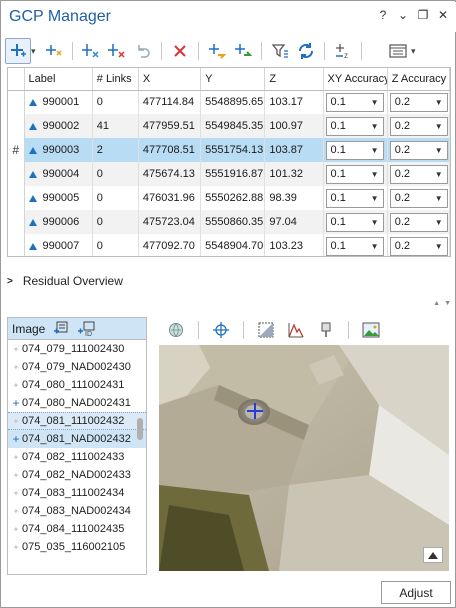 Image resolution: width=456 pixels, height=608 pixels. What do you see at coordinates (436, 303) in the screenshot?
I see `scroll-up-icon: ▲` at bounding box center [436, 303].